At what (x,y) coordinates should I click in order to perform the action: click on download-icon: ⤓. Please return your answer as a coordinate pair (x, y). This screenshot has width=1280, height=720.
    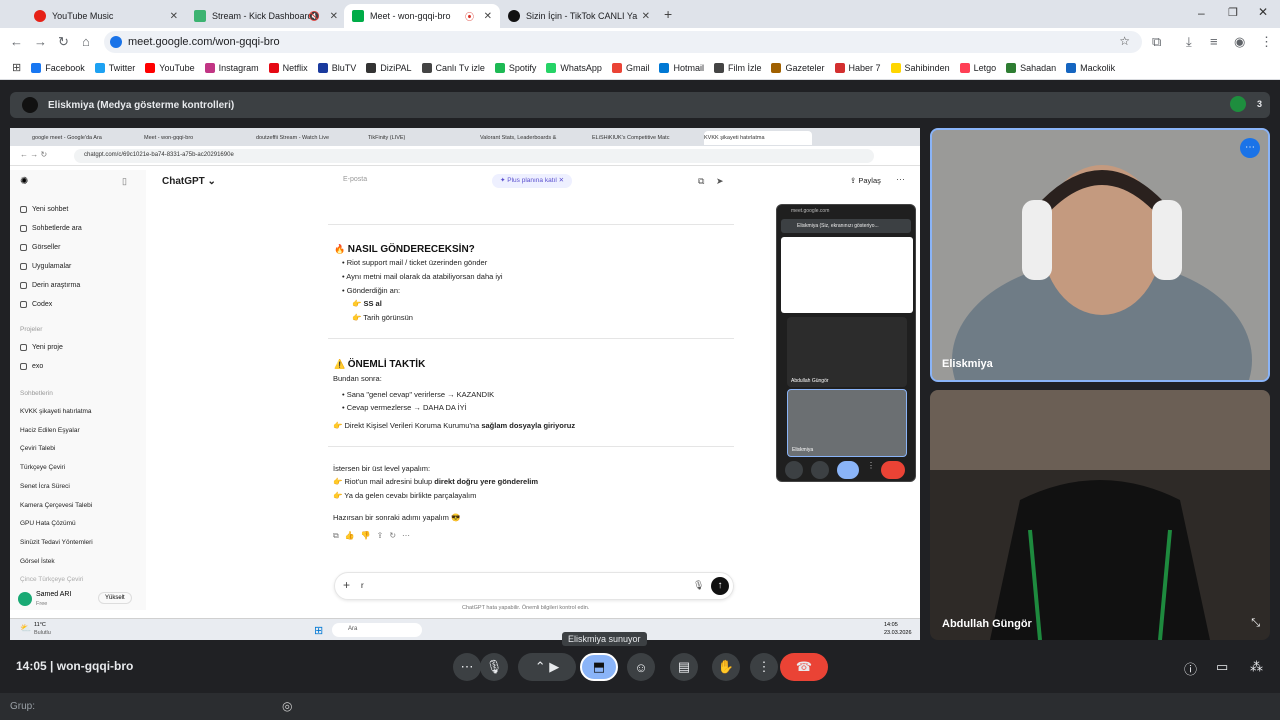
    Looking at the image, I should click on (1189, 42).